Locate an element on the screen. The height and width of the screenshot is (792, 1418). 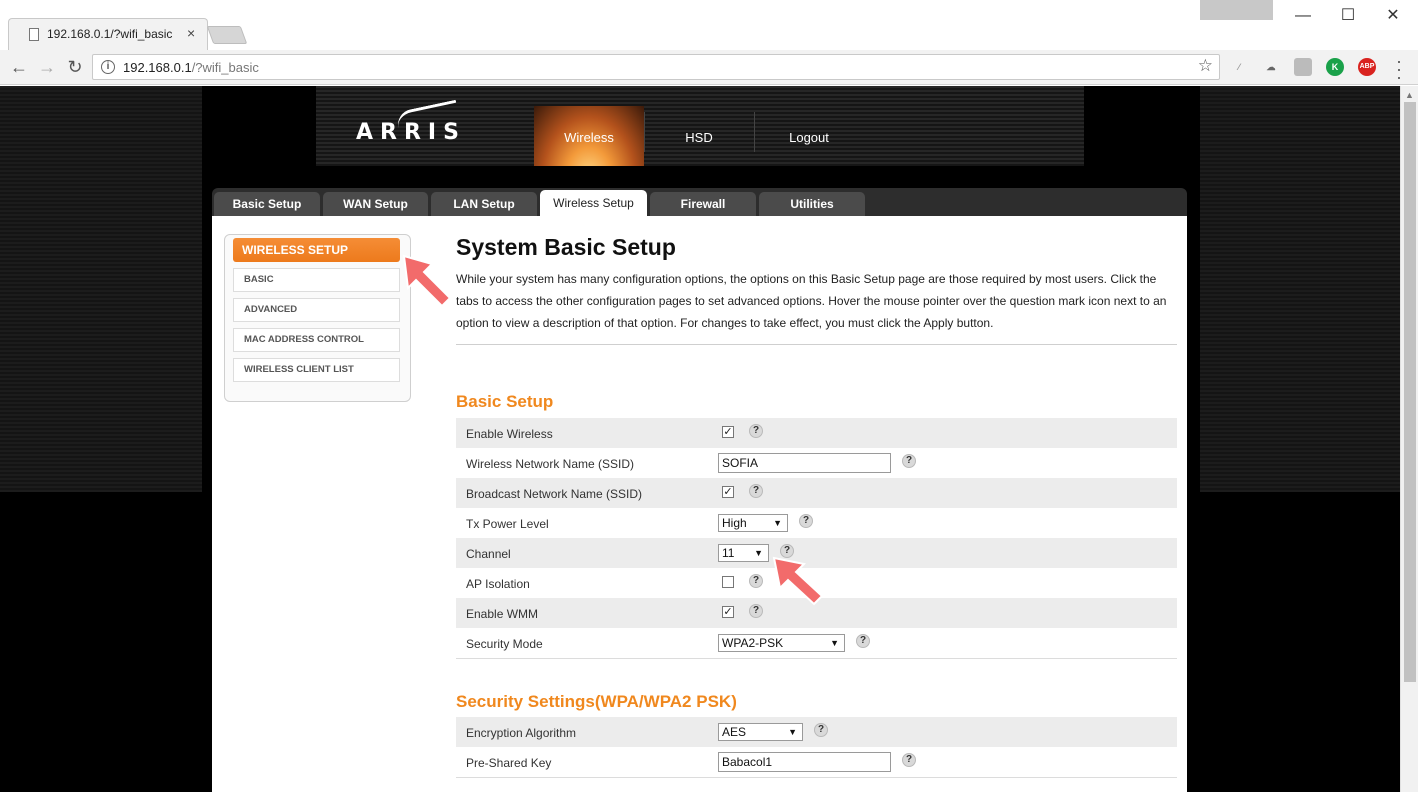
minimize-button: — is located at coordinates (1303, 16).